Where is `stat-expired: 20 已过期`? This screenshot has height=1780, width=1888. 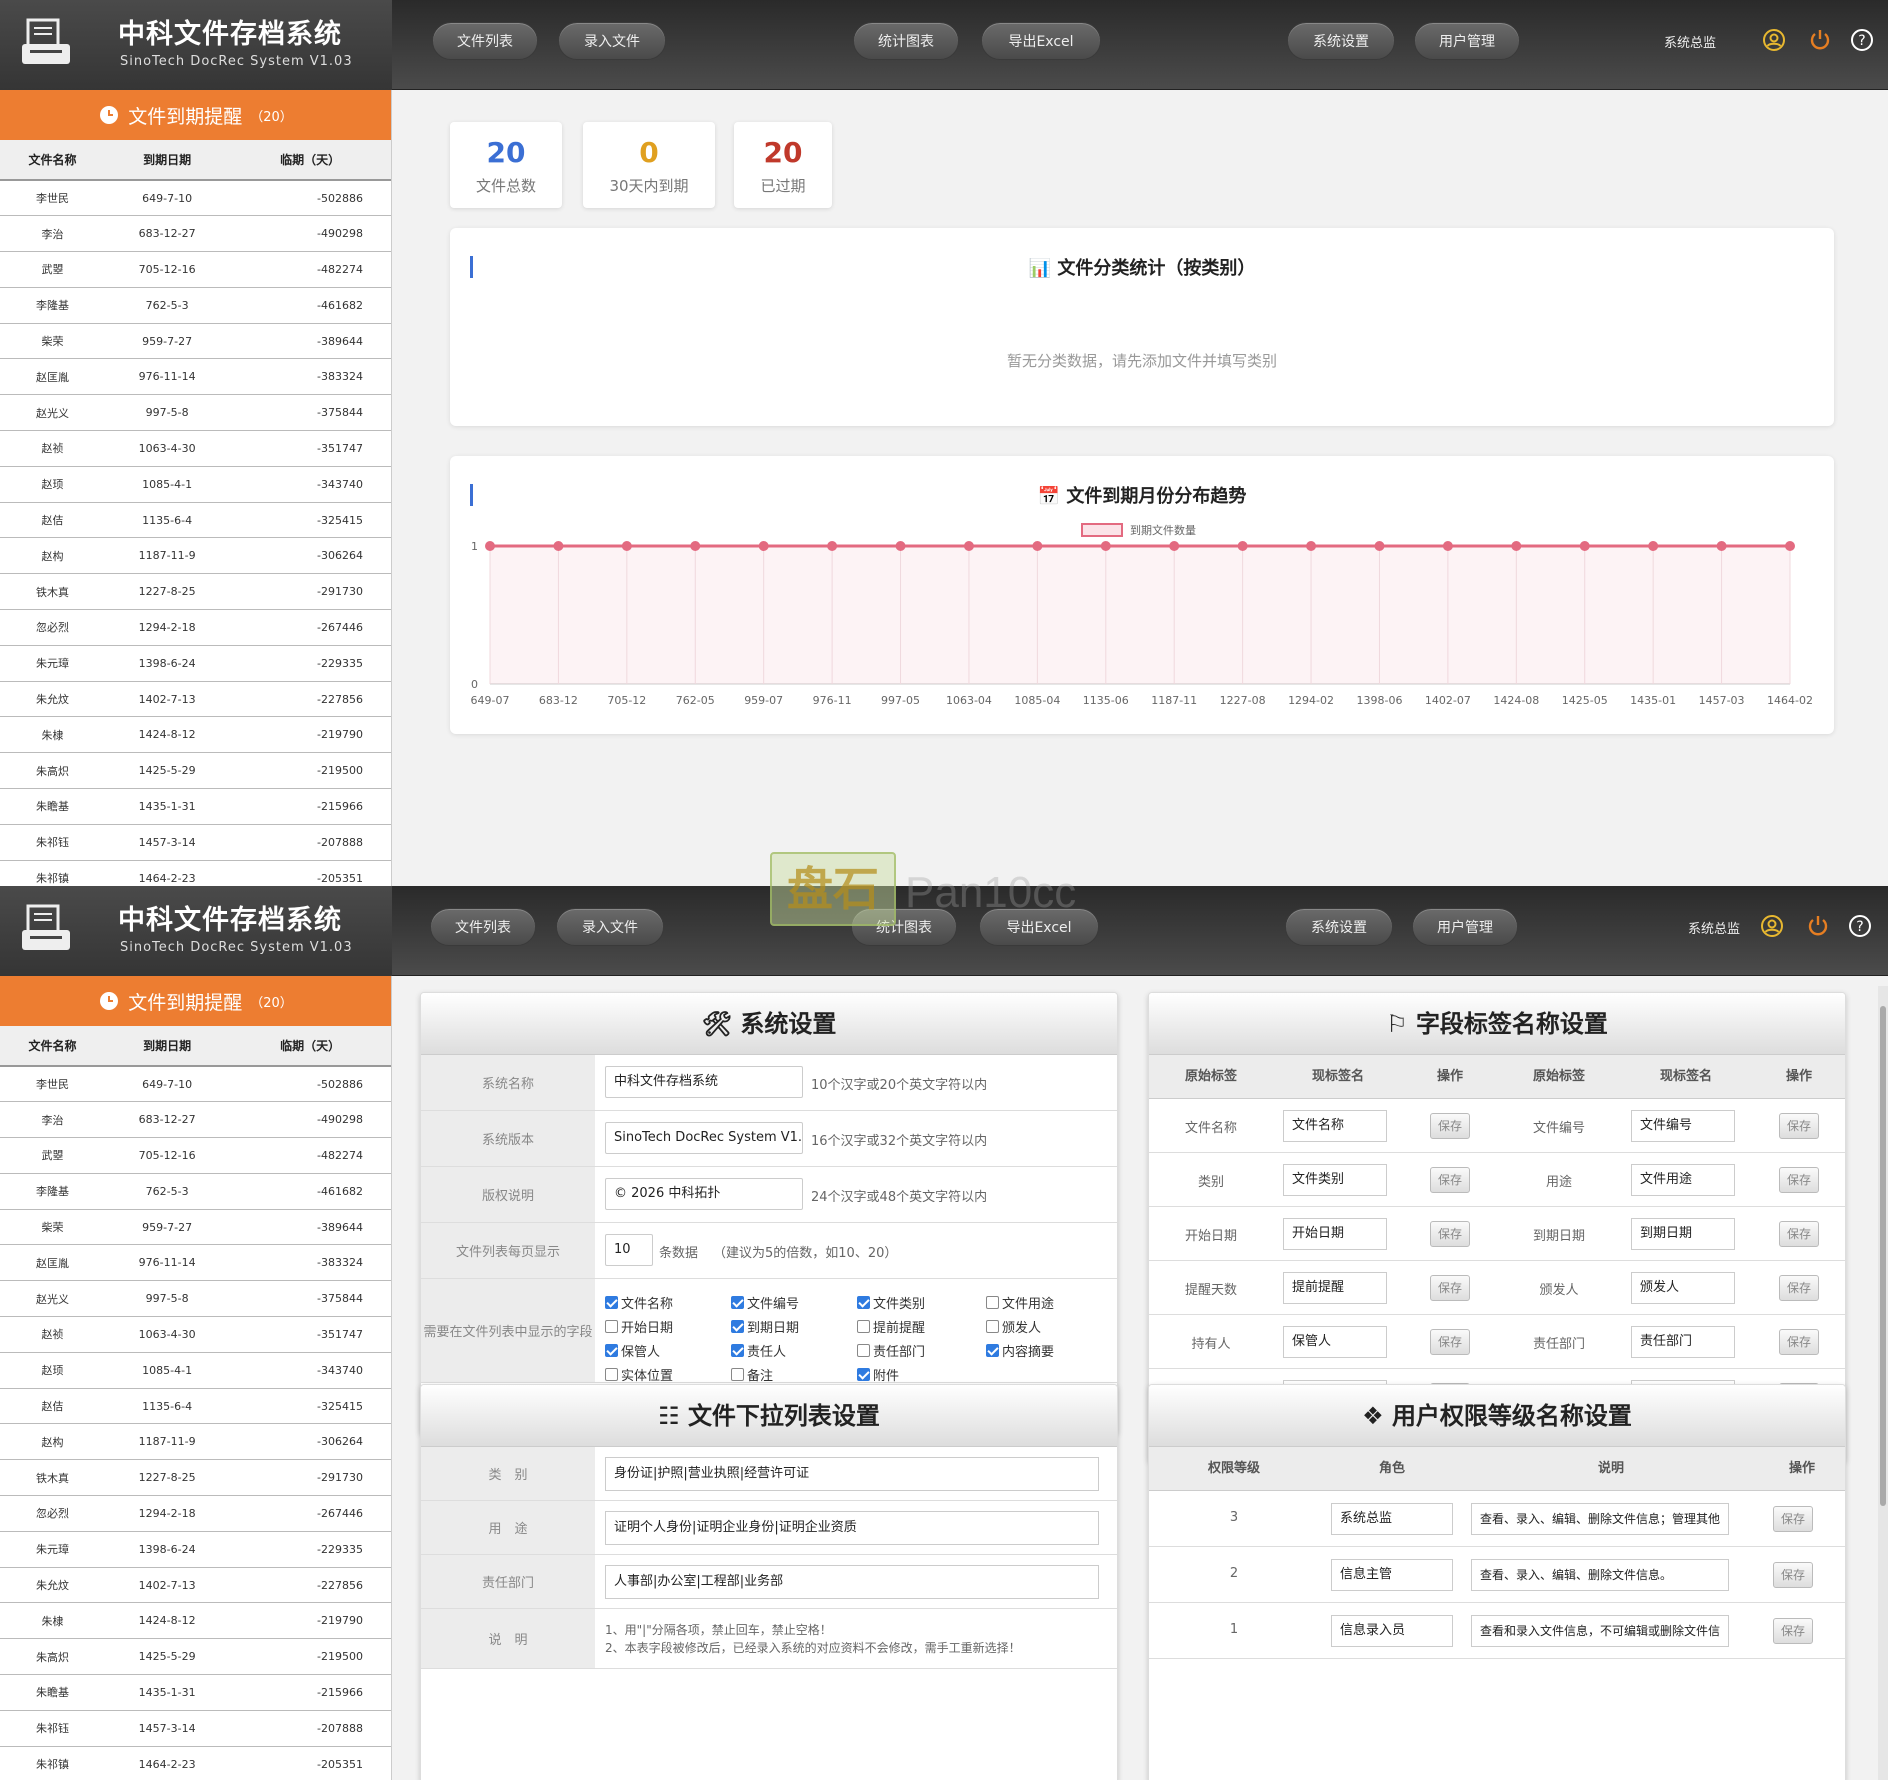 stat-expired: 20 已过期 is located at coordinates (783, 165).